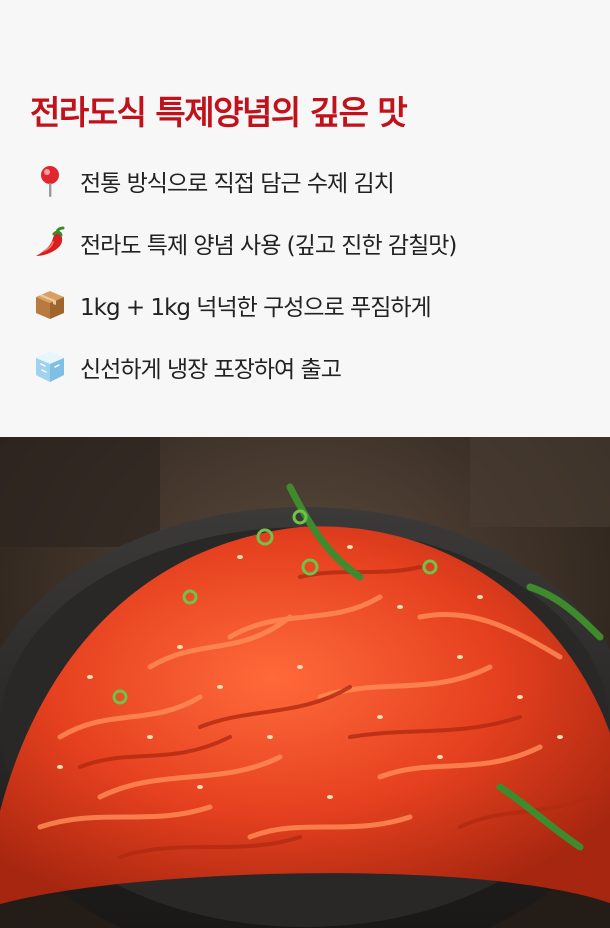 The image size is (610, 928). Describe the element at coordinates (50, 181) in the screenshot. I see `pin-icon` at that location.